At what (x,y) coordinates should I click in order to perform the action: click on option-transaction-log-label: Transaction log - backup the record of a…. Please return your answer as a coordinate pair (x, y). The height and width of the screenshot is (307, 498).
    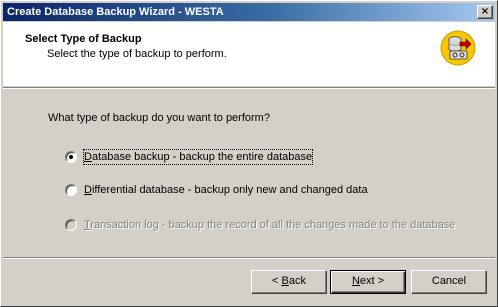
    Looking at the image, I should click on (270, 225).